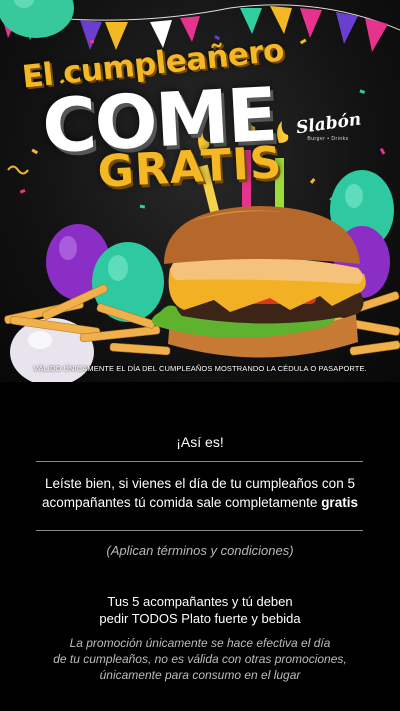 Image resolution: width=400 pixels, height=711 pixels. I want to click on order-requirement-line-2: pedir TODOS Plato fuerte y bebida, so click(200, 618).